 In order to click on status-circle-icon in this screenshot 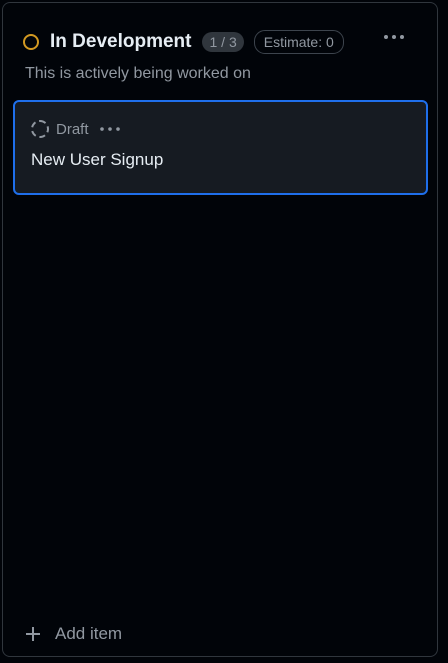, I will do `click(31, 42)`.